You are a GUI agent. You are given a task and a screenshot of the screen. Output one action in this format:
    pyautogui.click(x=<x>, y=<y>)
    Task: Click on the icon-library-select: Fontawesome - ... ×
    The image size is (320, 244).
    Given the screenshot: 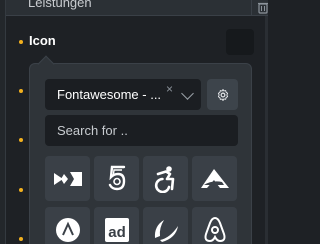 What is the action you would take?
    pyautogui.click(x=123, y=94)
    